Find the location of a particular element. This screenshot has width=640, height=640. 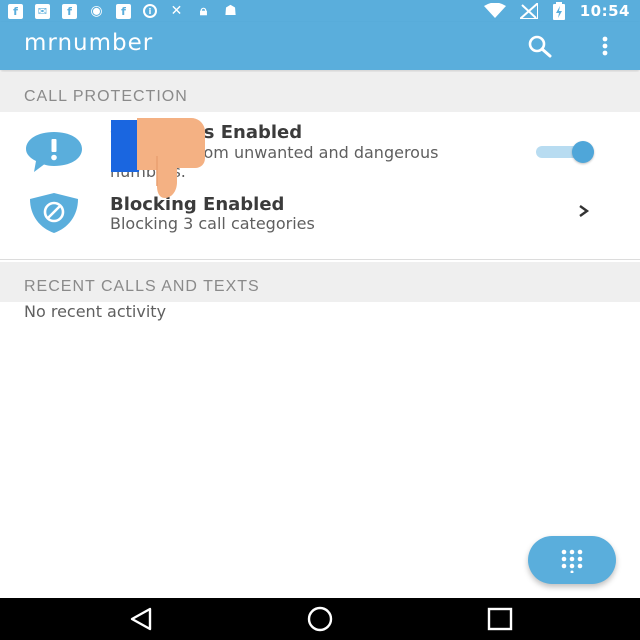

no-signal-icon is located at coordinates (528, 11).